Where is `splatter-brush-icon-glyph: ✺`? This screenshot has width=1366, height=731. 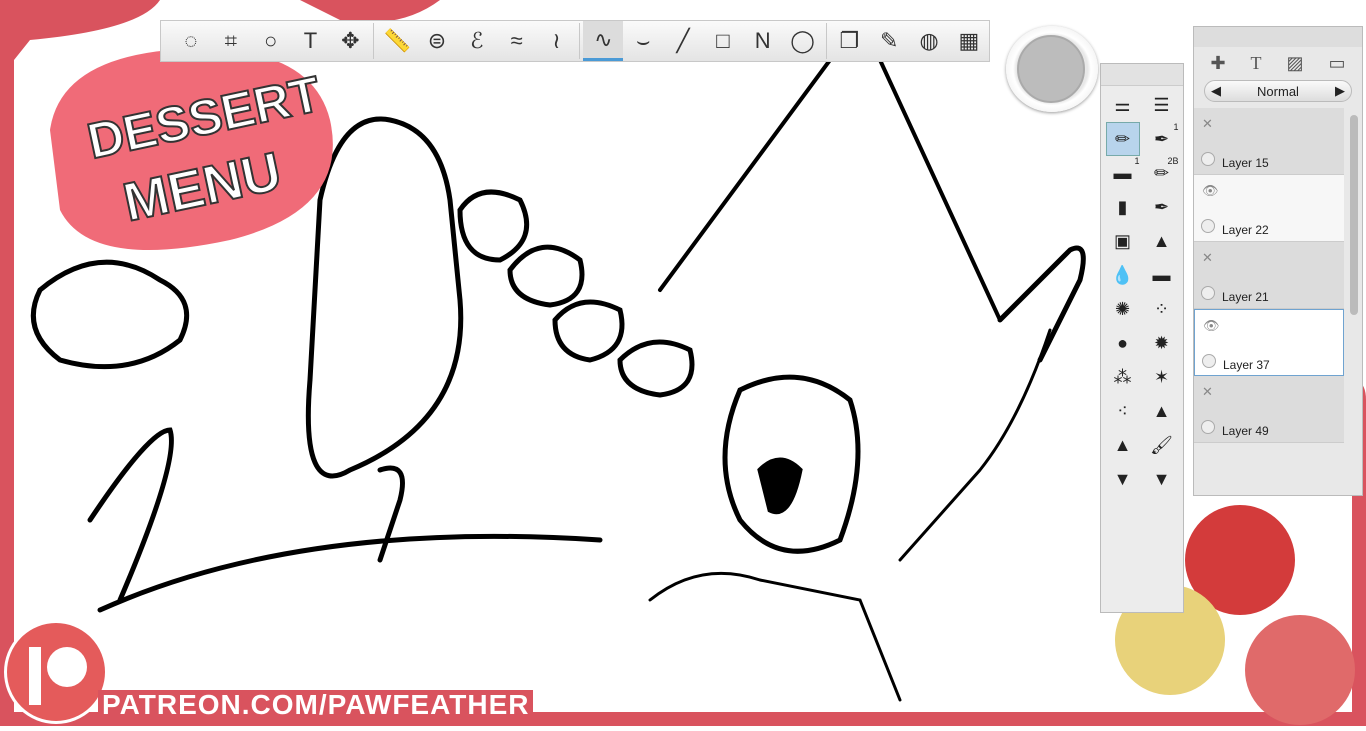 splatter-brush-icon-glyph: ✺ is located at coordinates (1122, 308).